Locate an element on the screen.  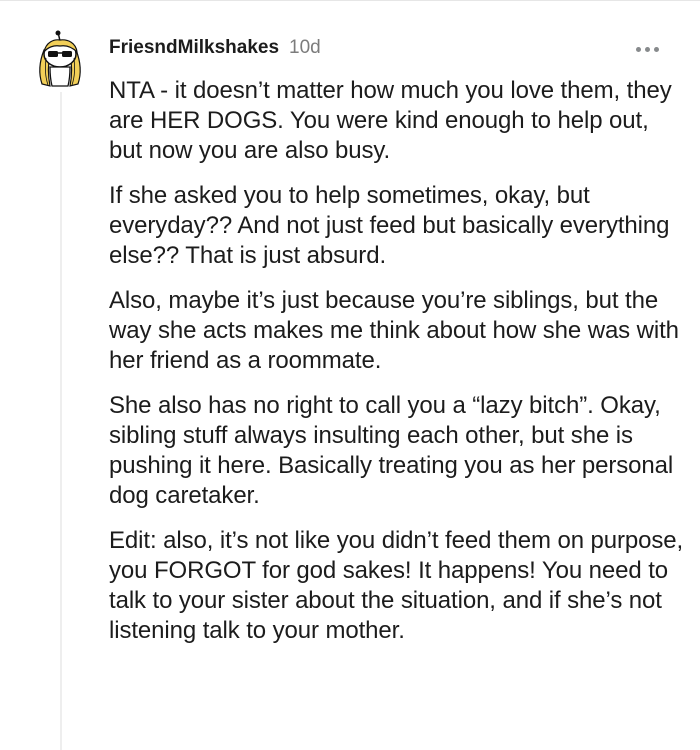
thread-line is located at coordinates (61, 421).